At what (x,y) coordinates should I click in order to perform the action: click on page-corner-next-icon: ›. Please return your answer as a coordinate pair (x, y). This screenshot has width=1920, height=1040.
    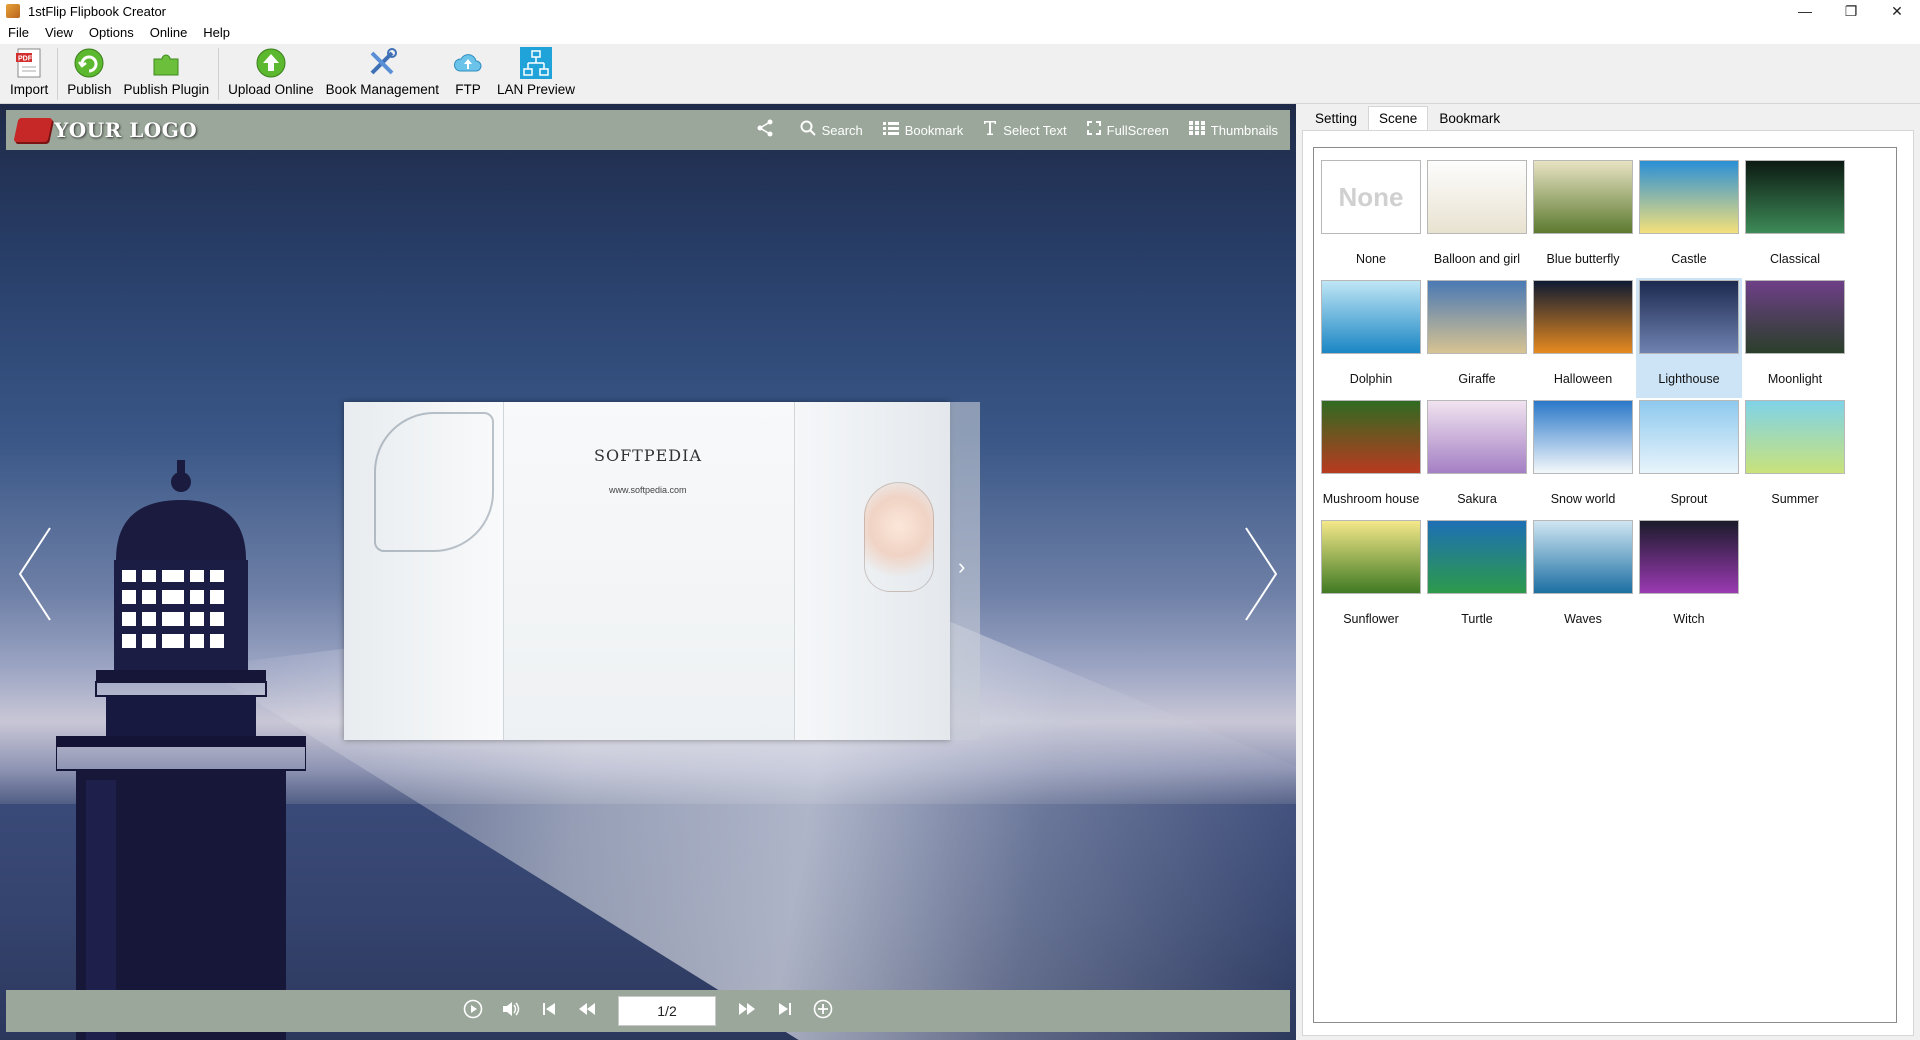
    Looking at the image, I should click on (961, 567).